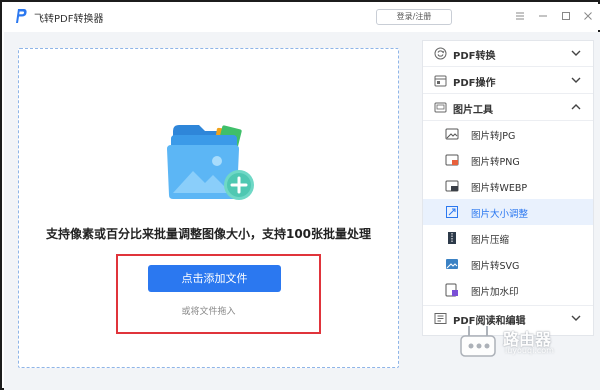  I want to click on sidebar-item-image-compress: 图片压缩, so click(508, 238).